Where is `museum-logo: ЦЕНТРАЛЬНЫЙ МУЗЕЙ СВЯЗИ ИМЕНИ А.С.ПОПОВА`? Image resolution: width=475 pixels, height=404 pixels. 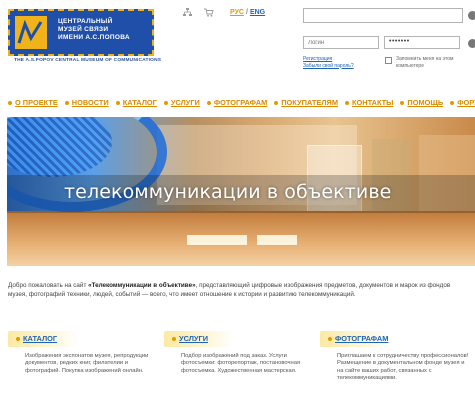 museum-logo: ЦЕНТРАЛЬНЫЙ МУЗЕЙ СВЯЗИ ИМЕНИ А.С.ПОПОВА is located at coordinates (81, 32).